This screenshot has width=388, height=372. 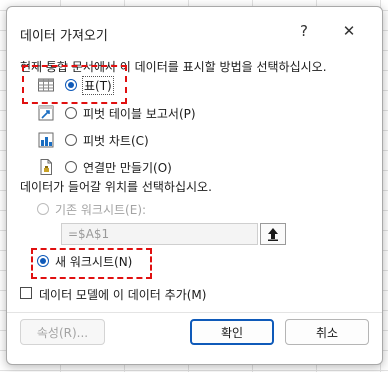 I want to click on pivot-table-label: 피벗 테이블 보고서(P), so click(x=139, y=113).